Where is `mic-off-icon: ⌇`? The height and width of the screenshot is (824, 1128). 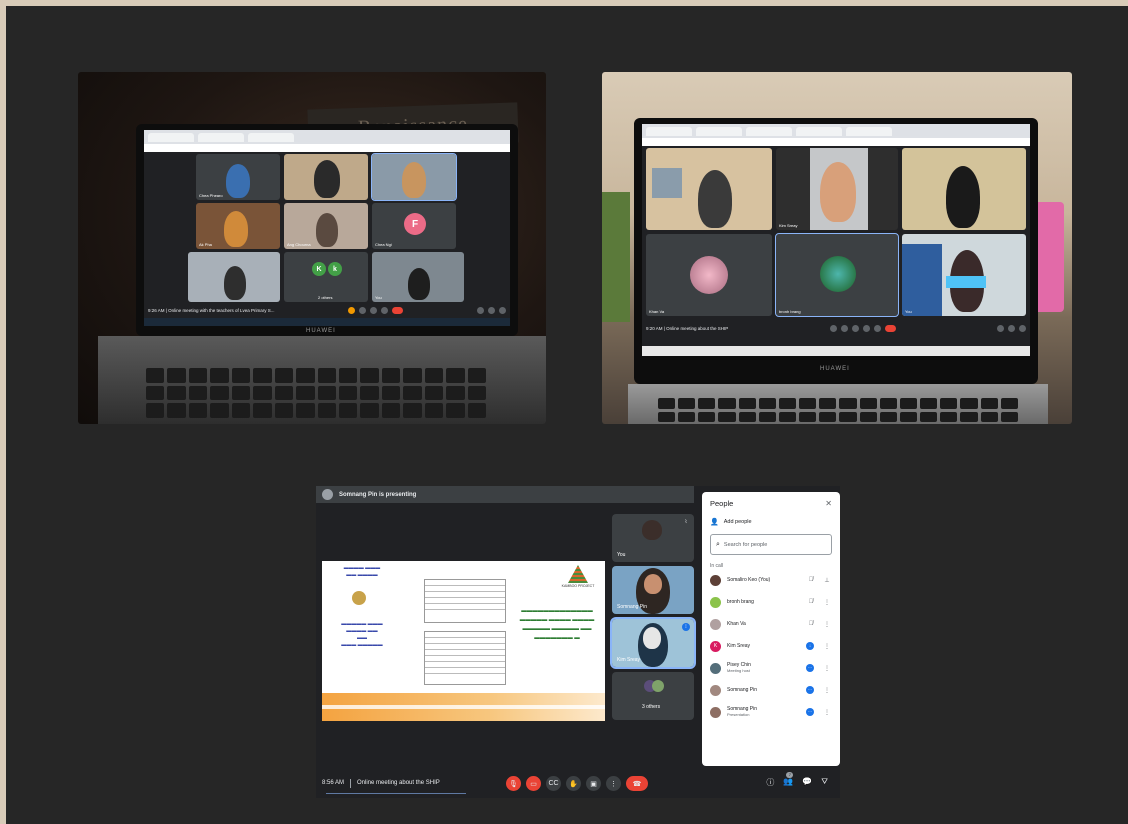 mic-off-icon: ⌇ is located at coordinates (686, 522).